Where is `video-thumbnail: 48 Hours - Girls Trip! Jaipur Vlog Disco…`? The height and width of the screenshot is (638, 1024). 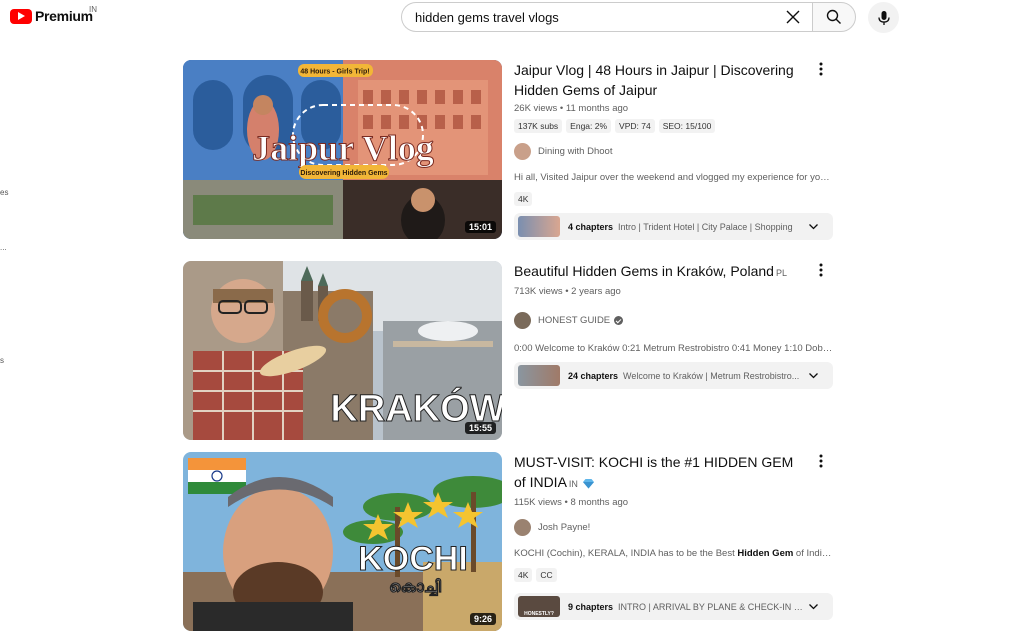
video-thumbnail: 48 Hours - Girls Trip! Jaipur Vlog Disco… is located at coordinates (342, 149).